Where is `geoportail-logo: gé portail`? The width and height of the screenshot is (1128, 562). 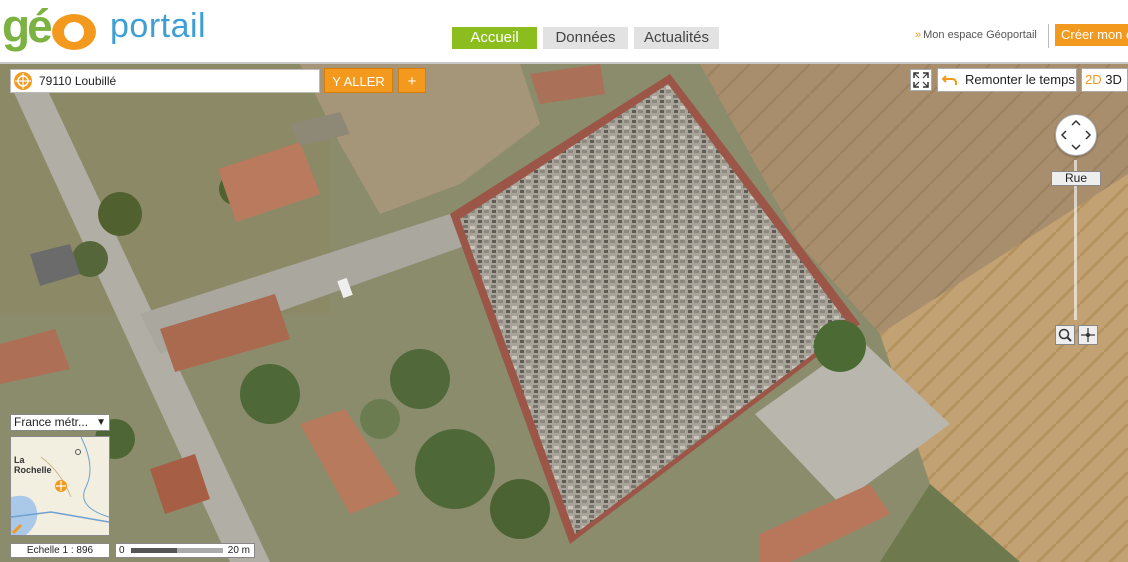
geoportail-logo: gé portail is located at coordinates (117, 27).